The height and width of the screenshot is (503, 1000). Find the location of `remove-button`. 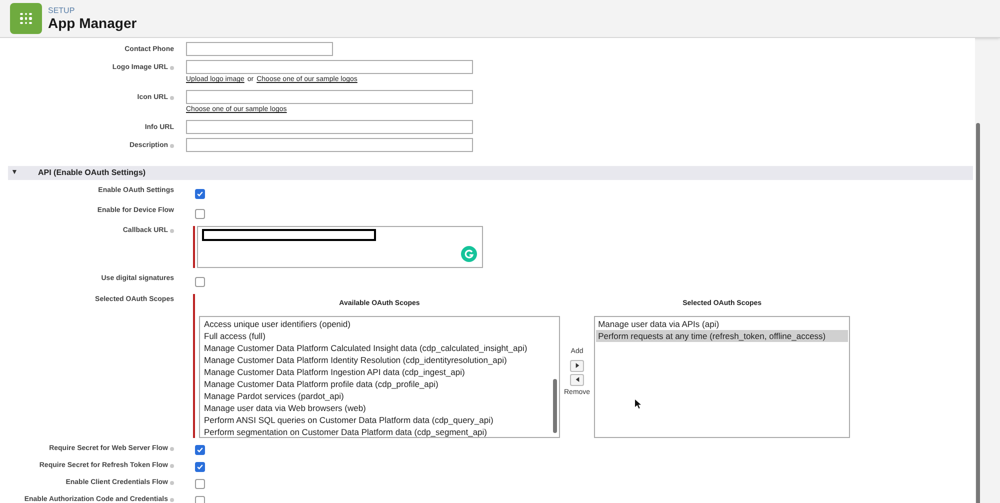

remove-button is located at coordinates (577, 380).